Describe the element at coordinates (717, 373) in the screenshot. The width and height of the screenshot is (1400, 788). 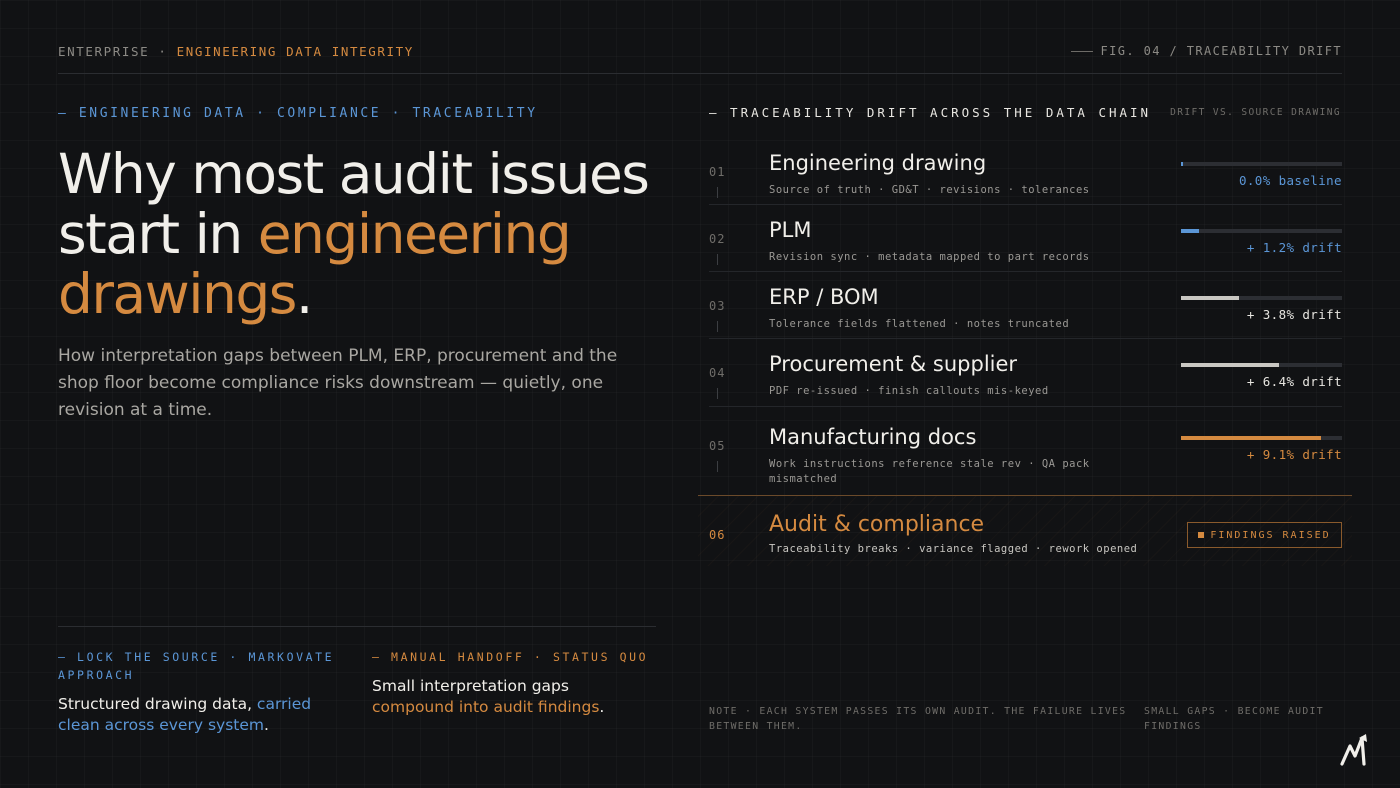
I see `row-number: 04` at that location.